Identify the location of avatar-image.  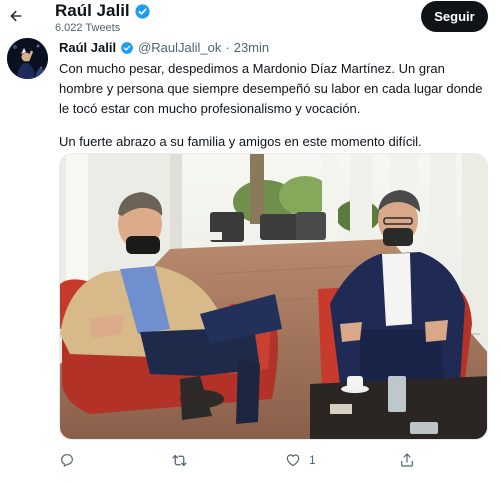
(27, 58).